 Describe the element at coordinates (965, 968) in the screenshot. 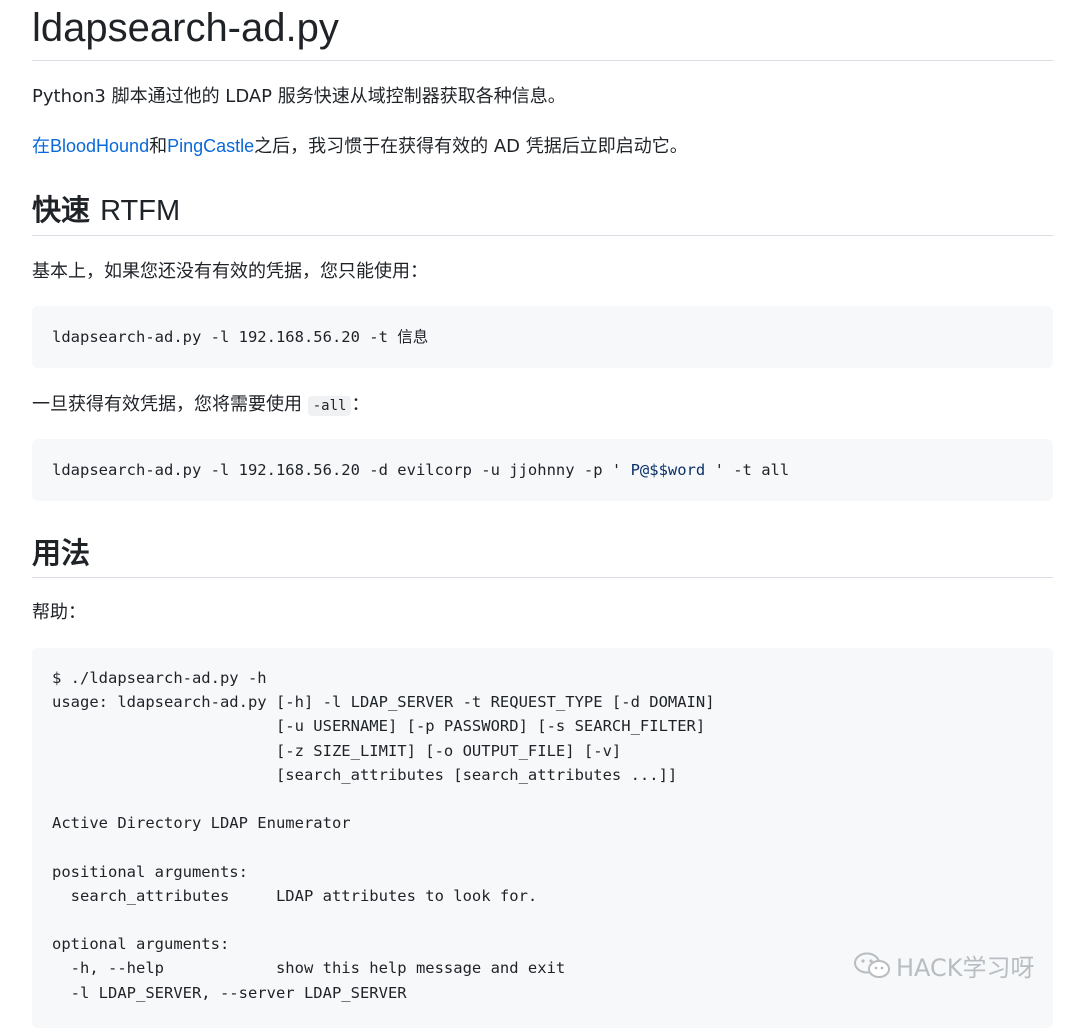

I see `watermark-text: HACK学习呀` at that location.